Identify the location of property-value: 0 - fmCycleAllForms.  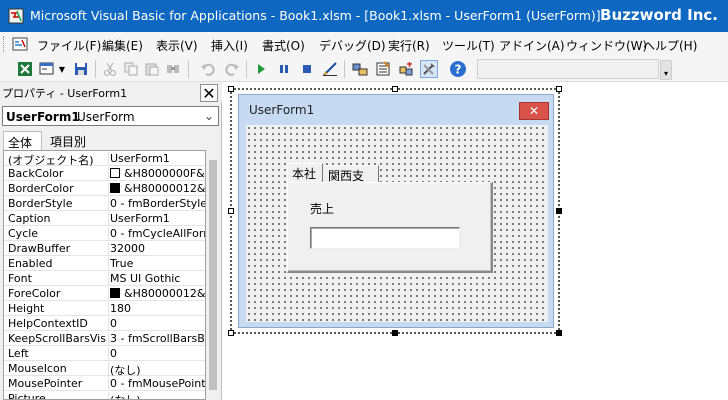
(156, 233).